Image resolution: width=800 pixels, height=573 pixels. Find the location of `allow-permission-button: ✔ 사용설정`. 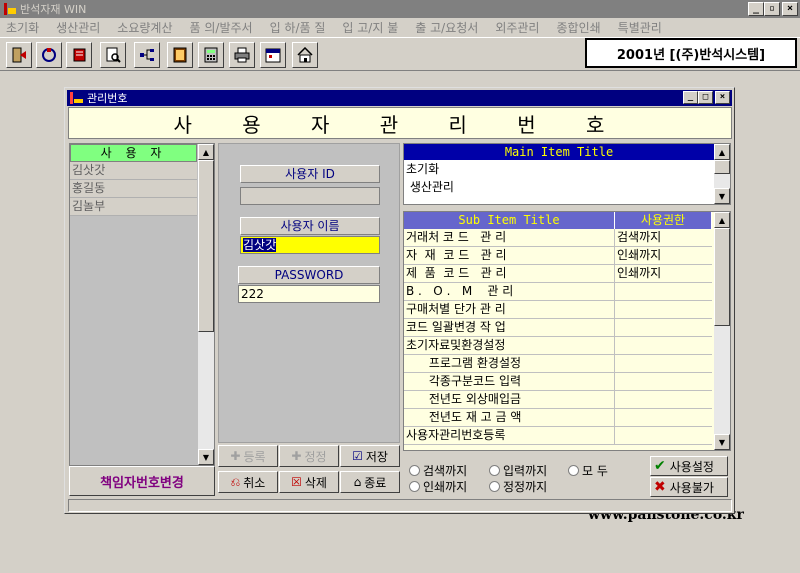

allow-permission-button: ✔ 사용설정 is located at coordinates (689, 466).